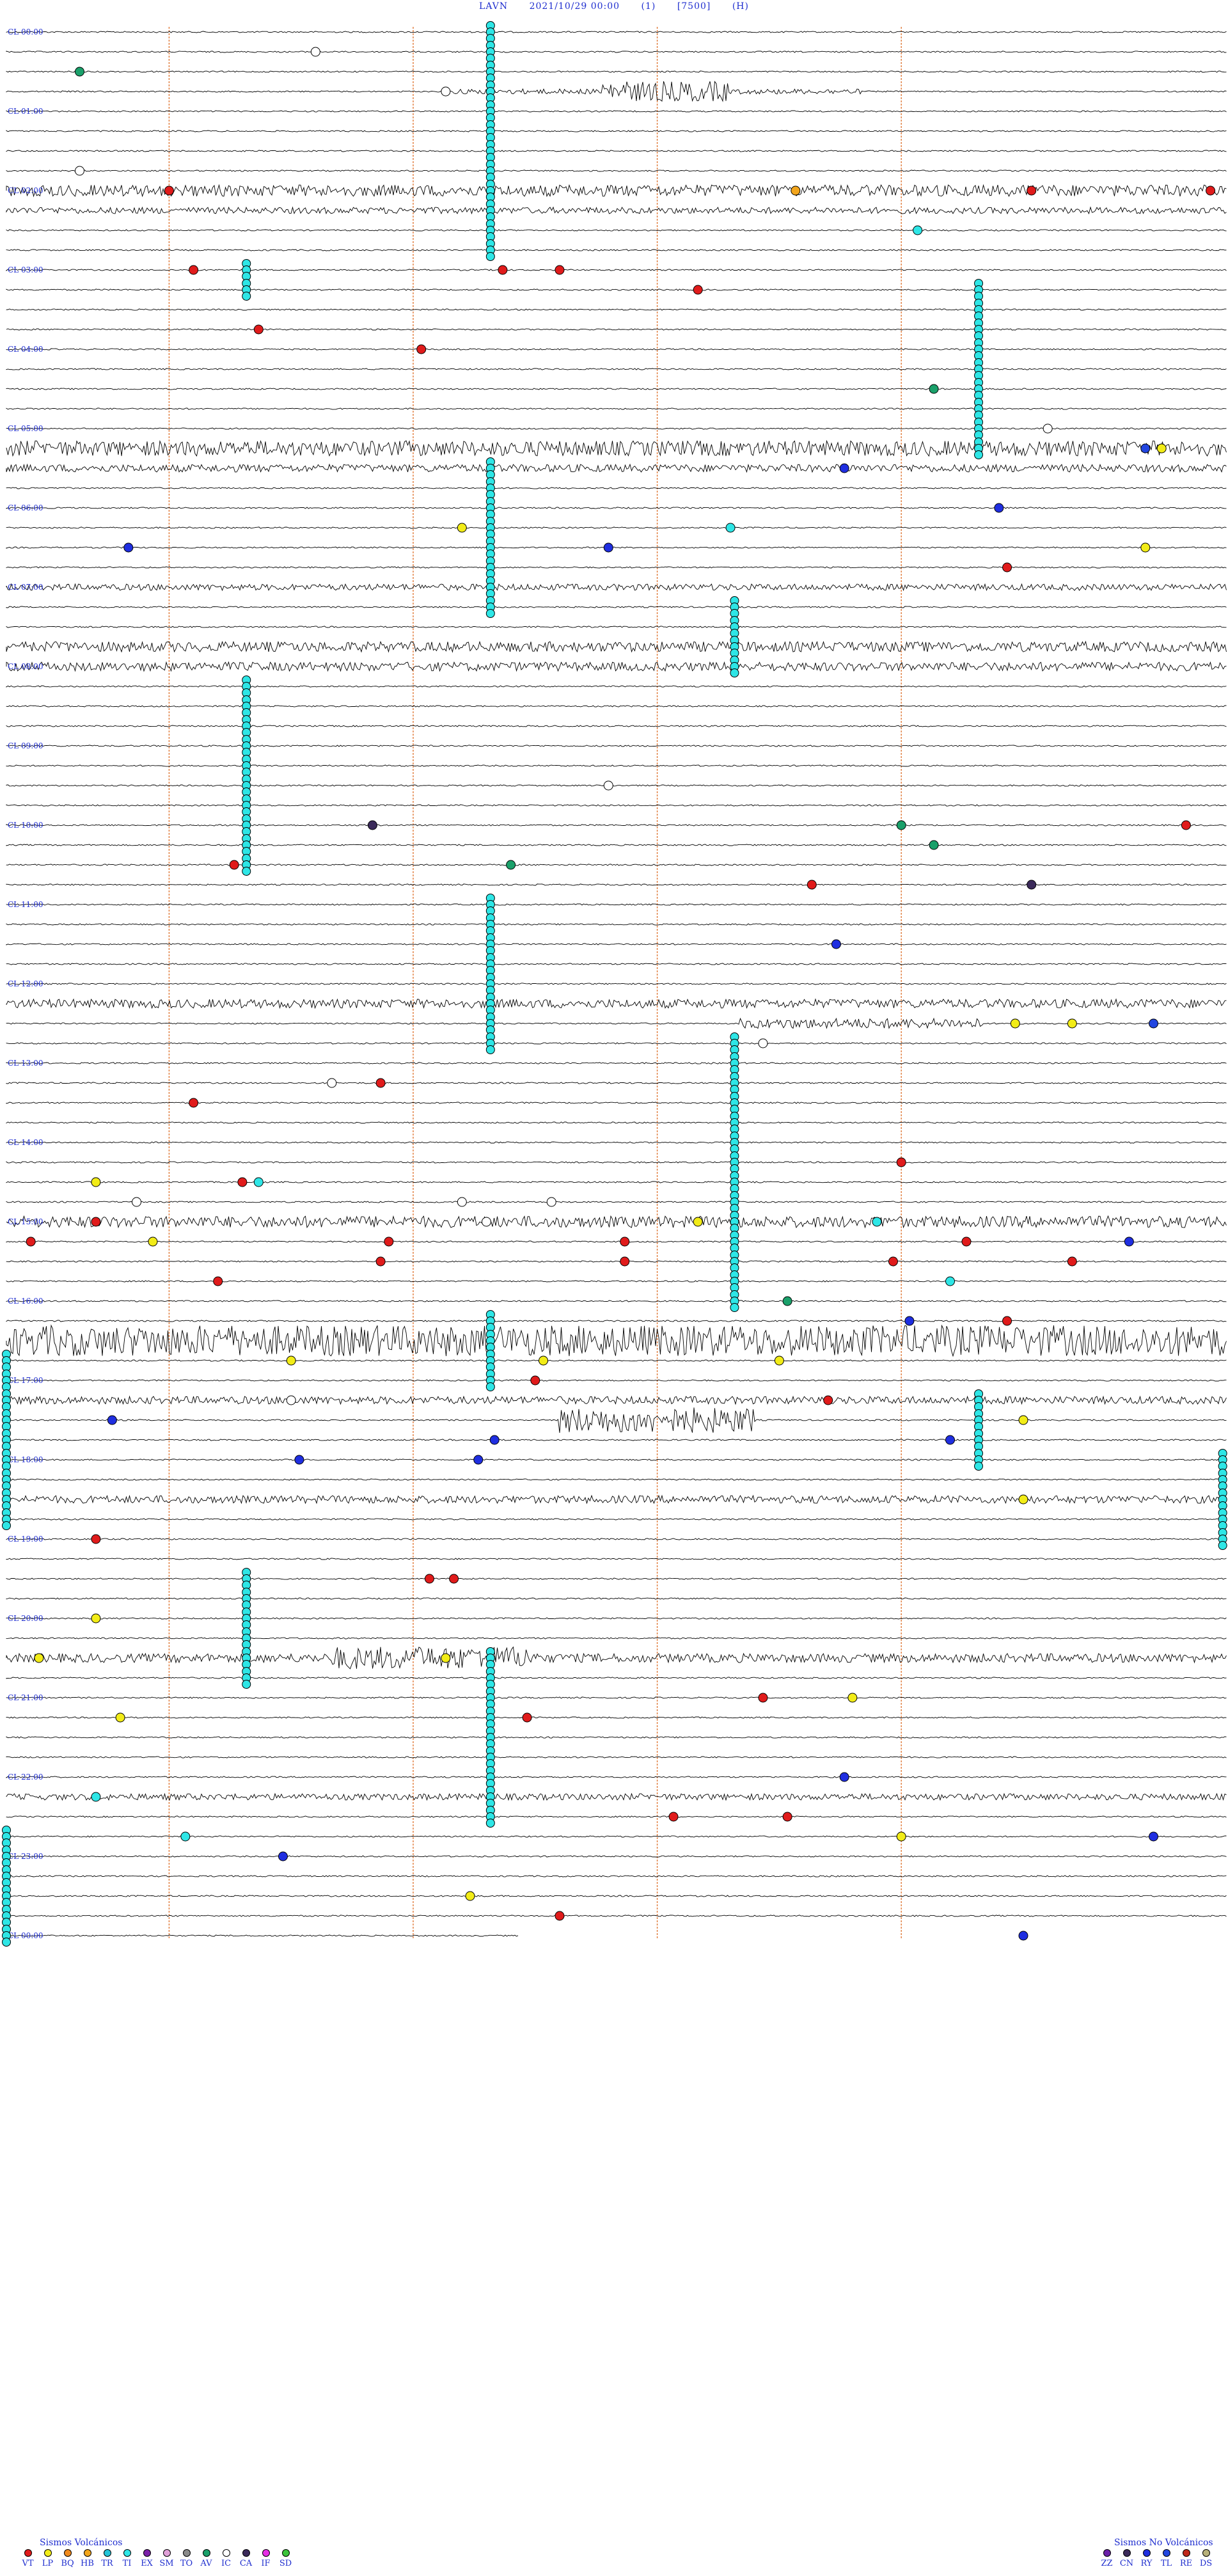 The height and width of the screenshot is (2576, 1228). What do you see at coordinates (25, 1777) in the screenshot?
I see `hour-label: CL 22:00` at bounding box center [25, 1777].